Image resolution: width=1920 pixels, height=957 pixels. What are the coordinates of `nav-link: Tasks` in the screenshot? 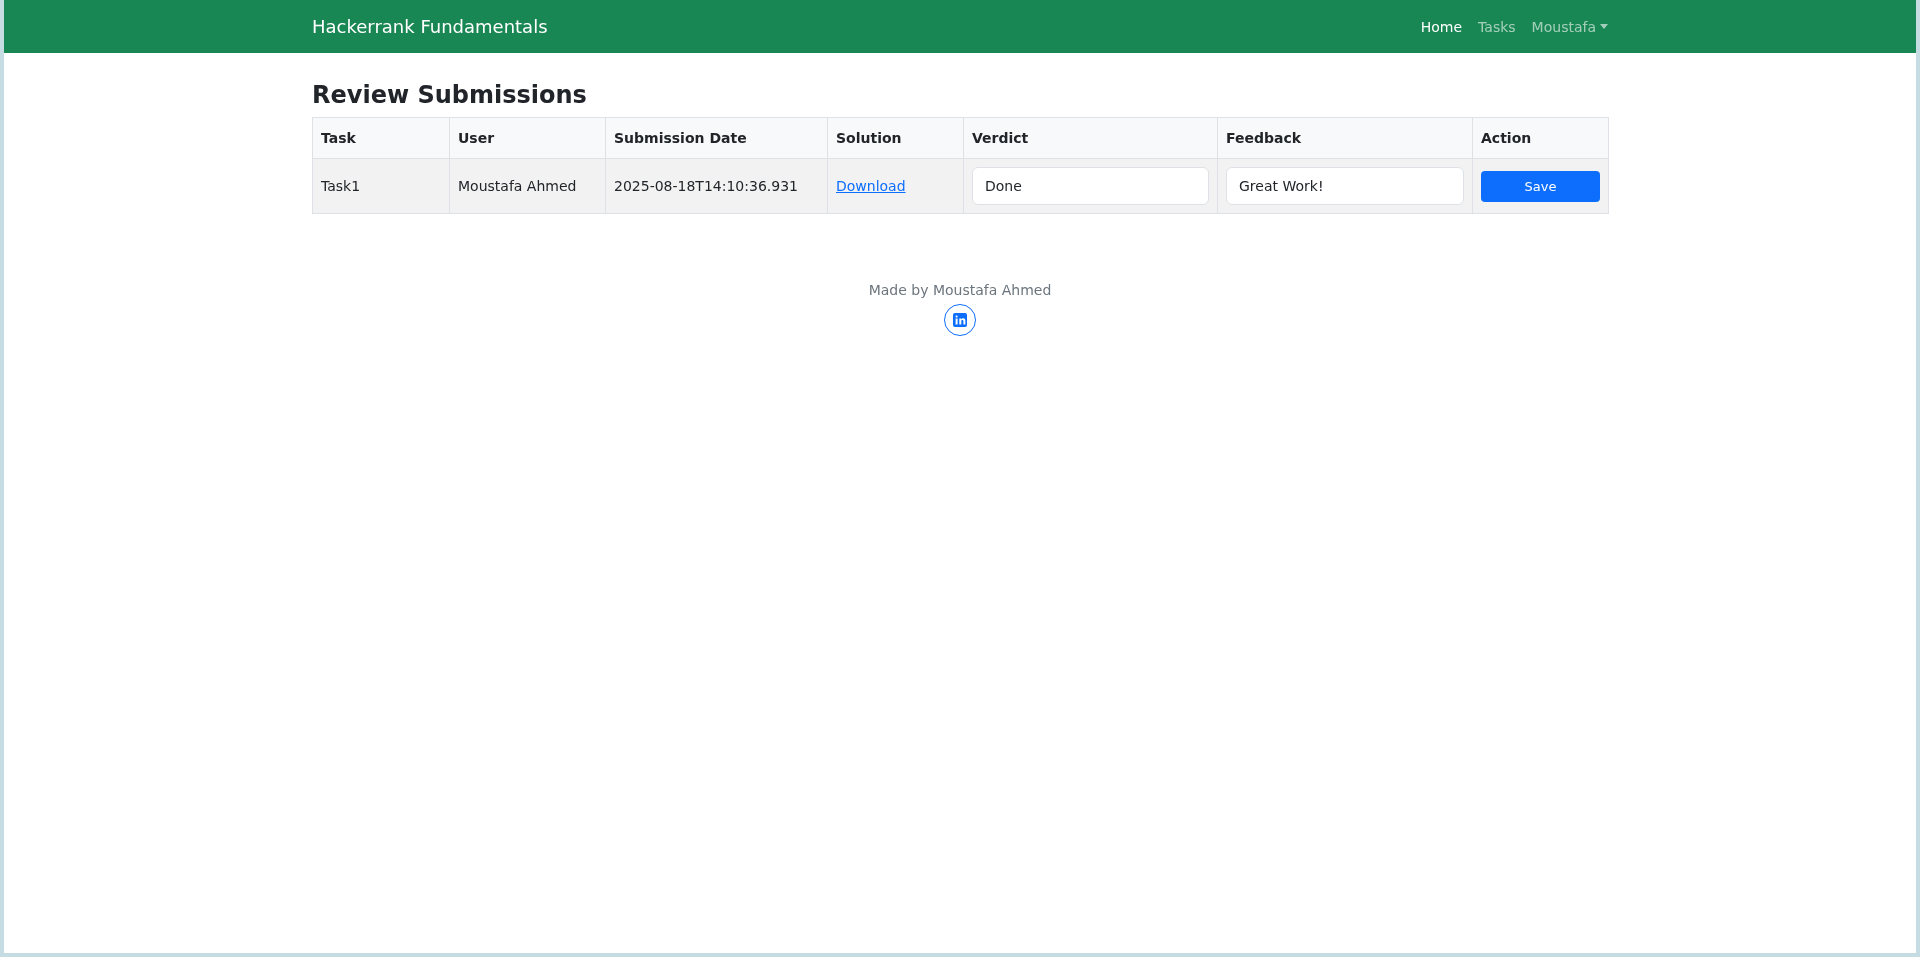 It's located at (1497, 26).